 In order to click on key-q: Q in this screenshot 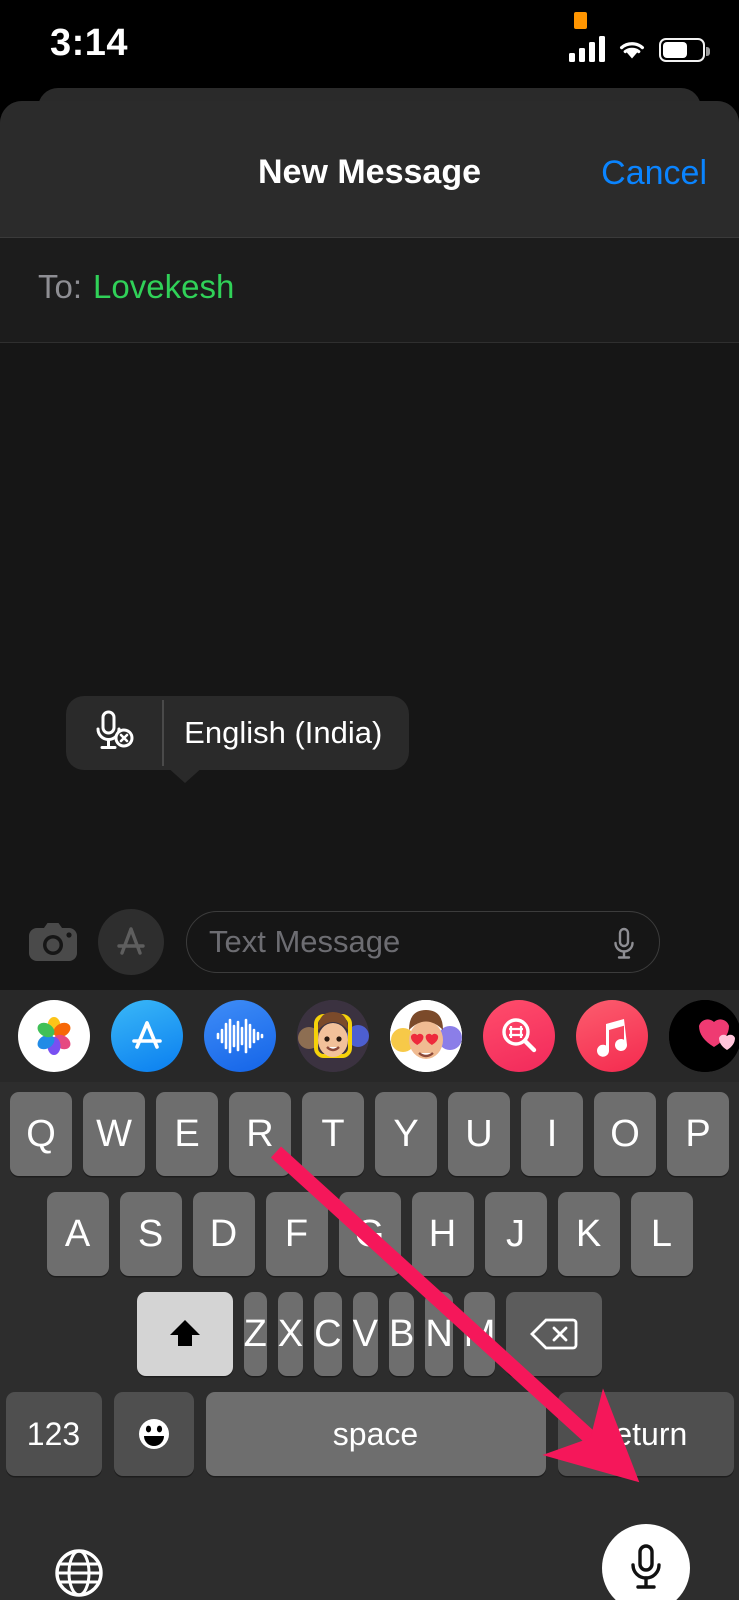, I will do `click(41, 1134)`.